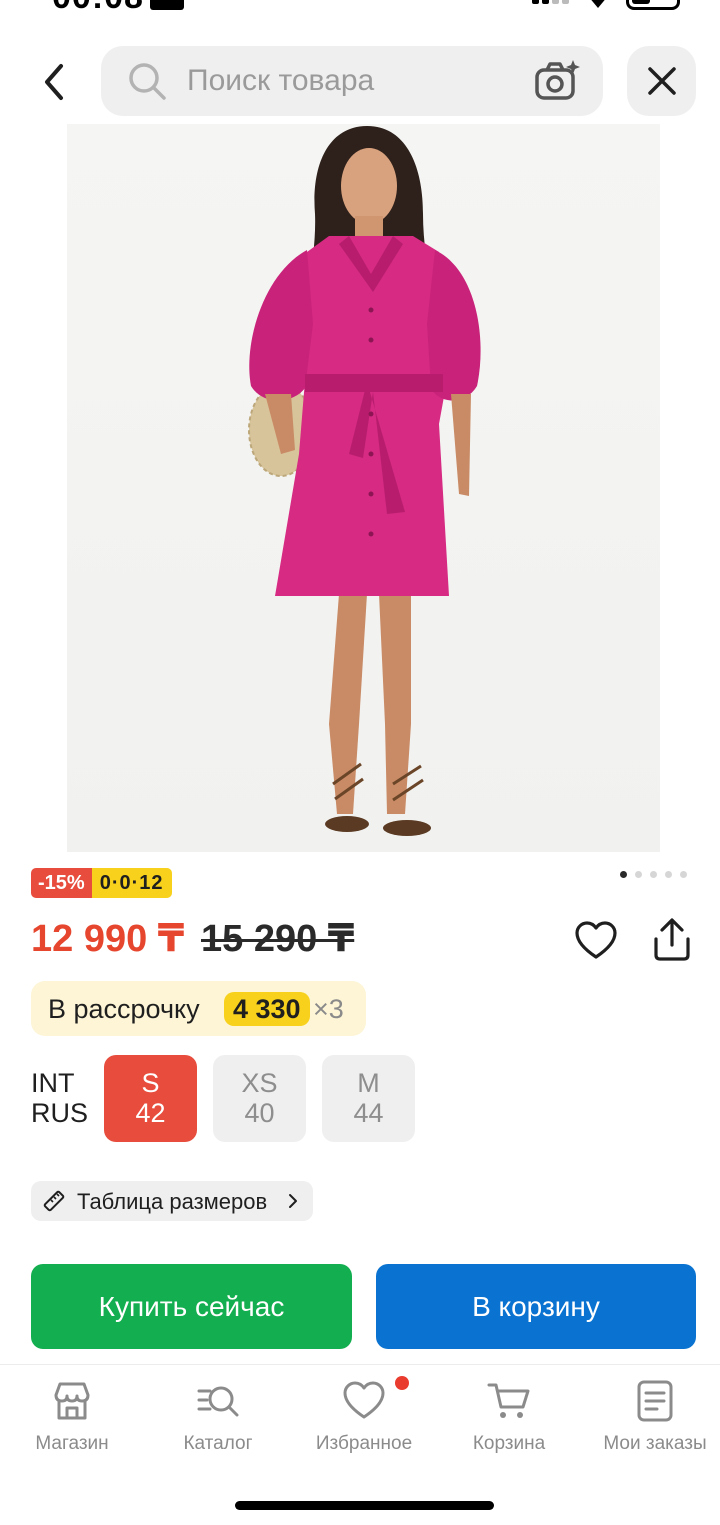  What do you see at coordinates (653, 5) in the screenshot?
I see `battery-icon` at bounding box center [653, 5].